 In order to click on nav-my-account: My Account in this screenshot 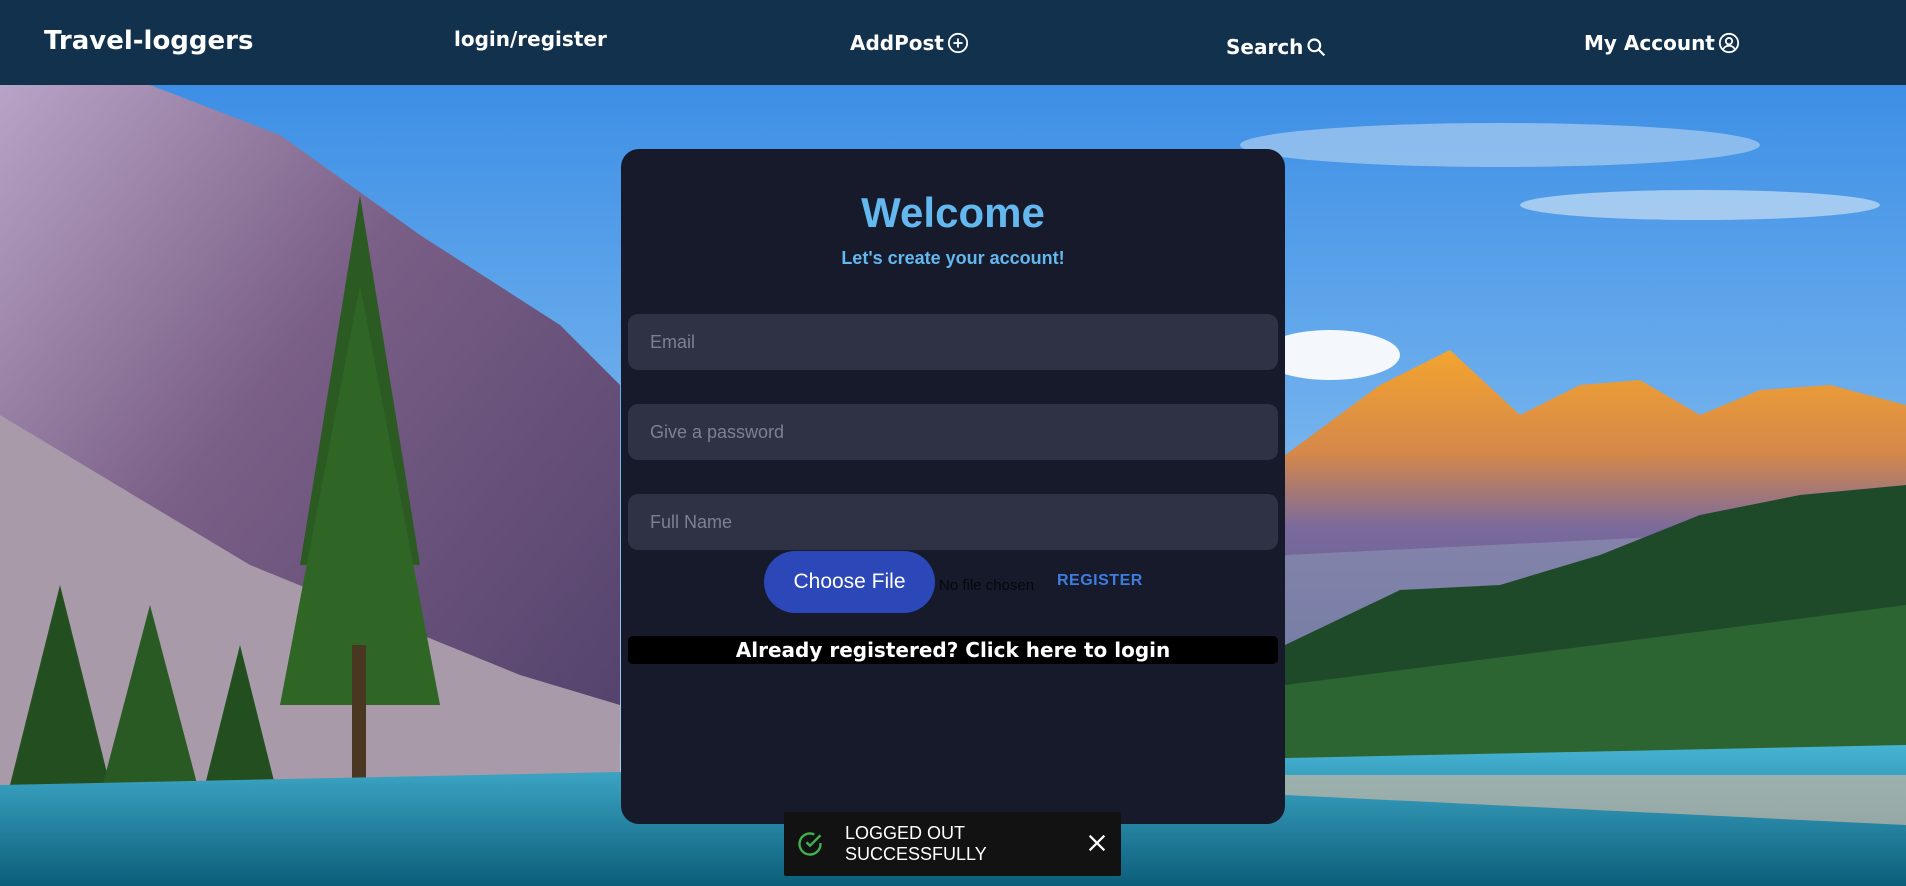, I will do `click(1662, 42)`.